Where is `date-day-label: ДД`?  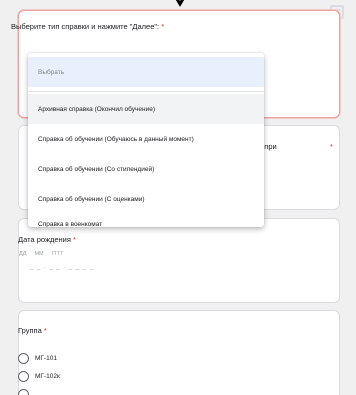
date-day-label: ДД is located at coordinates (23, 254).